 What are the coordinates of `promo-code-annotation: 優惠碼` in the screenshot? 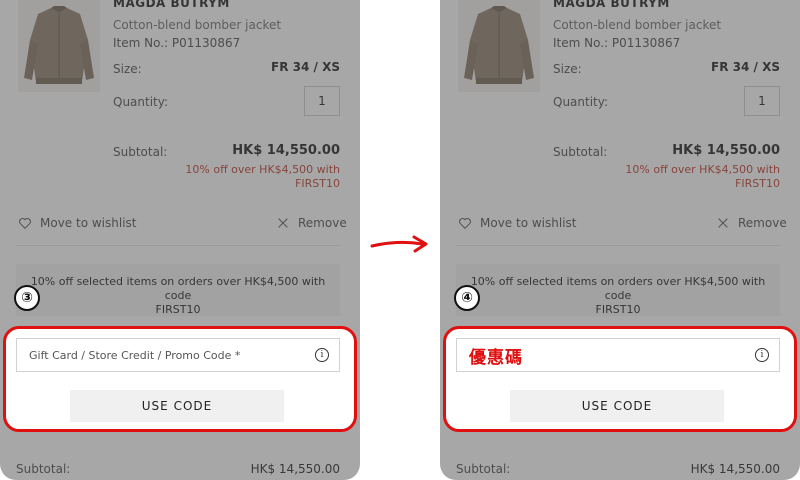 It's located at (496, 357).